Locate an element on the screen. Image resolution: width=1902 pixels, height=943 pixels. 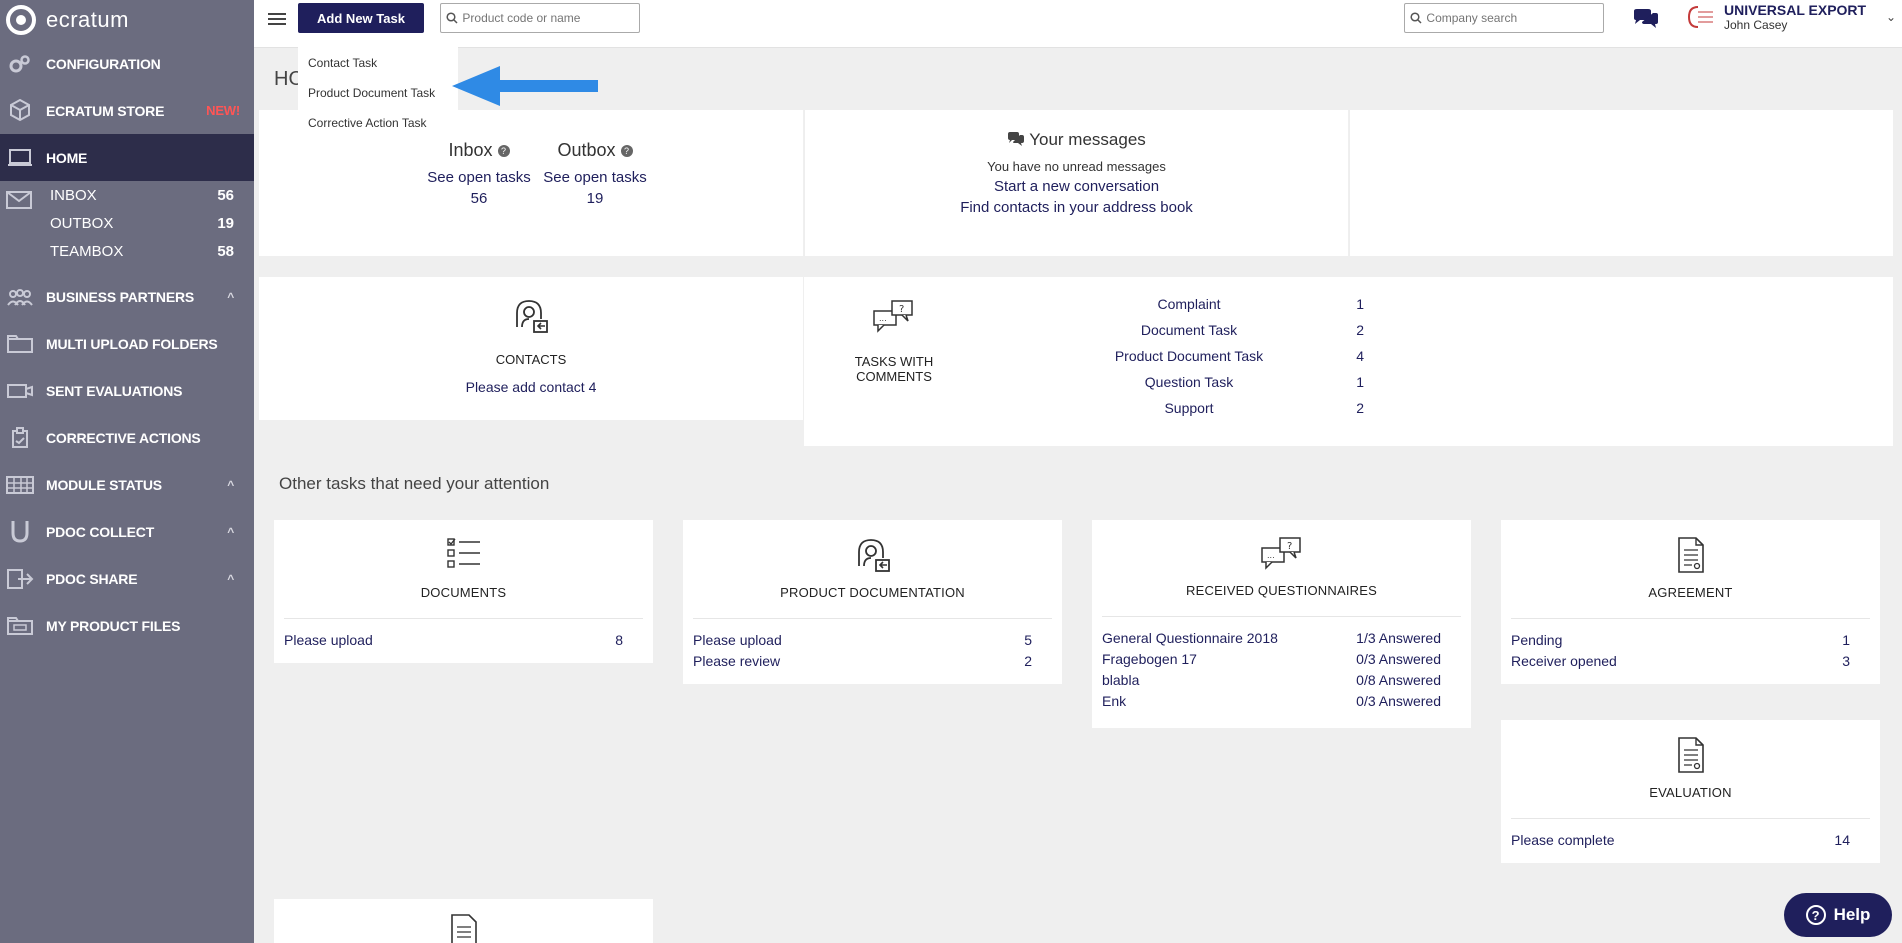
row-value: 3 is located at coordinates (1846, 661).